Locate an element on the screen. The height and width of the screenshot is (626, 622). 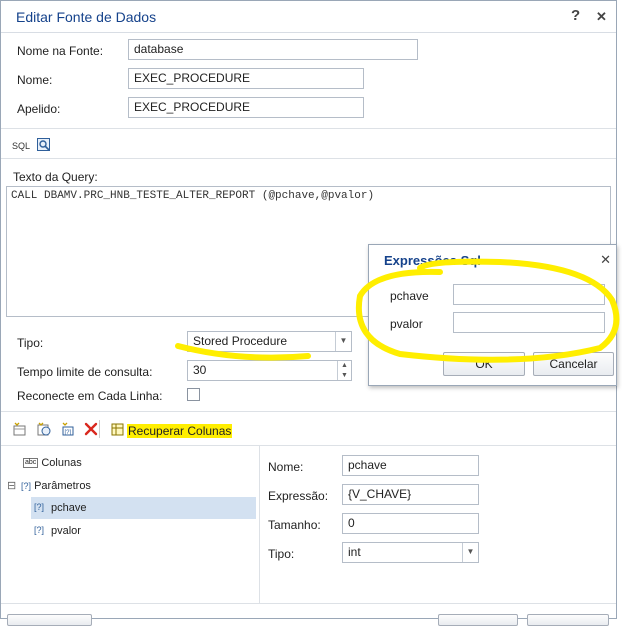
tree-param-item: [?] pchave is located at coordinates (143, 508).